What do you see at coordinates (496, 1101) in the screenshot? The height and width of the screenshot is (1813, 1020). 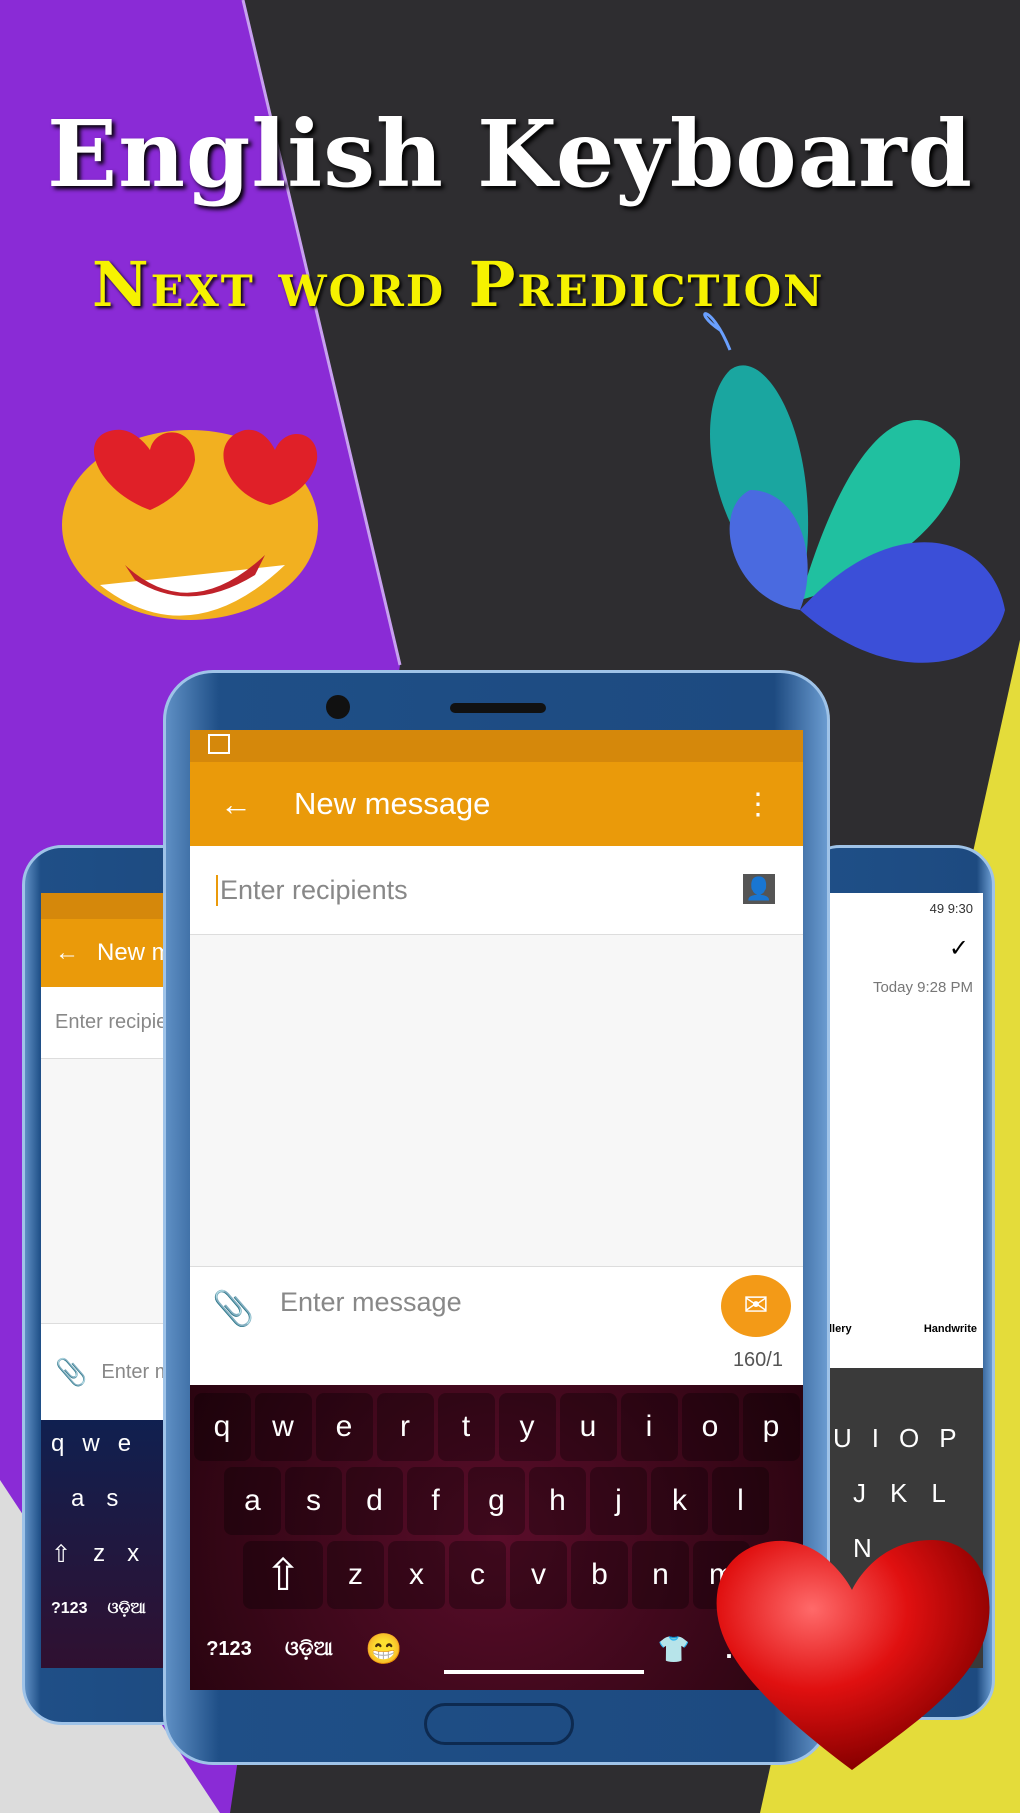 I see `conversation-area` at bounding box center [496, 1101].